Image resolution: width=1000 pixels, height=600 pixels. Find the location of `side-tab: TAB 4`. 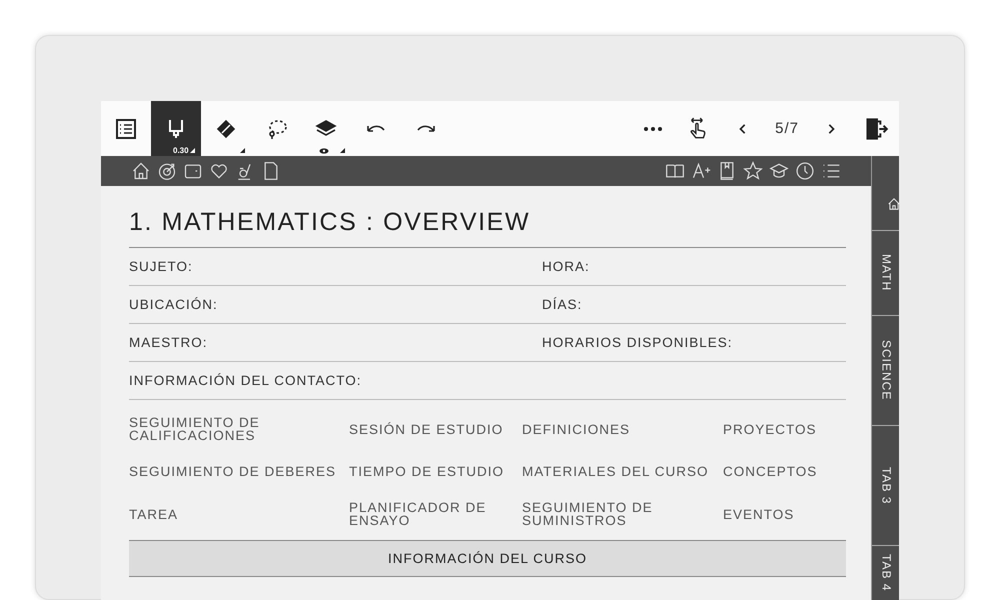

side-tab: TAB 4 is located at coordinates (885, 573).